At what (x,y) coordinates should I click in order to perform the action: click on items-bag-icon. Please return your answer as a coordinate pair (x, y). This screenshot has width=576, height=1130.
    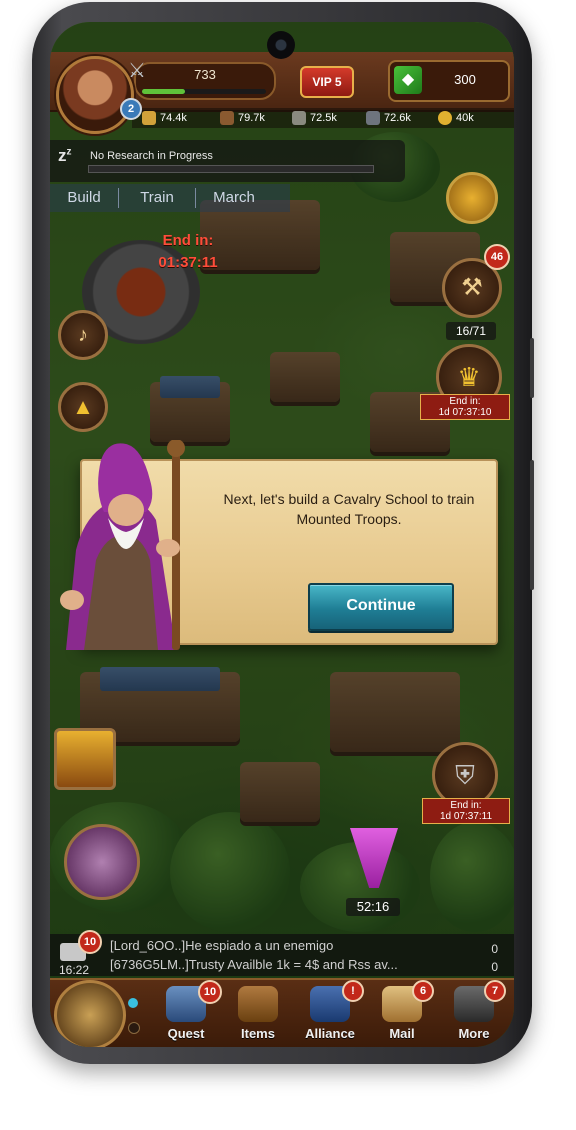
    Looking at the image, I should click on (258, 1004).